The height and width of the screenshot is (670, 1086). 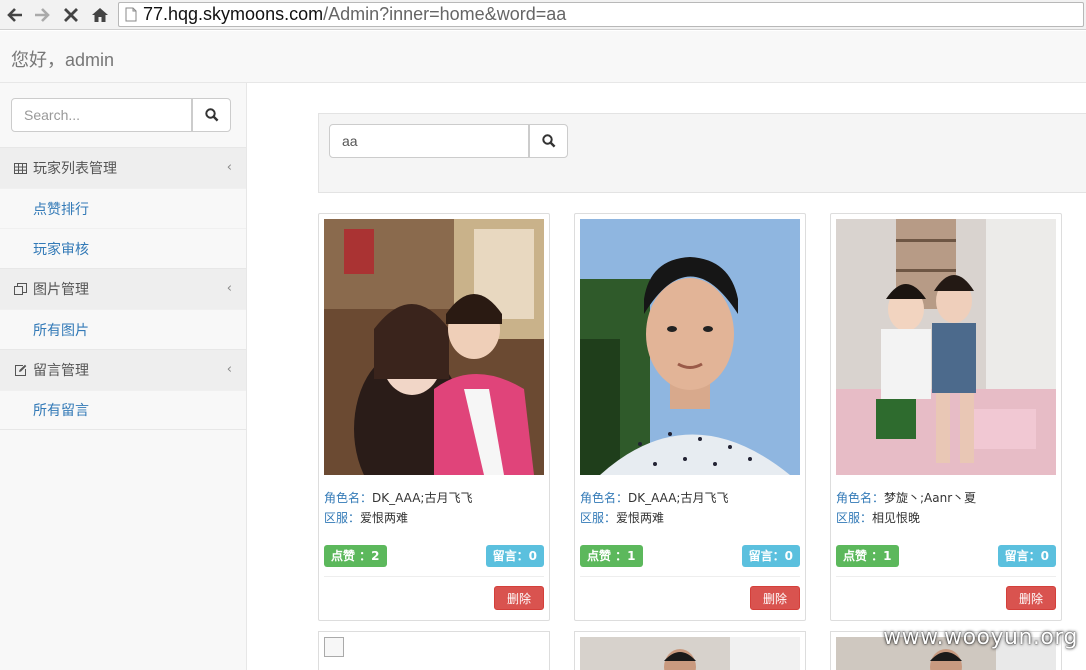 What do you see at coordinates (123, 167) in the screenshot?
I see `menu-group-players: 玩家列表管理 ‹` at bounding box center [123, 167].